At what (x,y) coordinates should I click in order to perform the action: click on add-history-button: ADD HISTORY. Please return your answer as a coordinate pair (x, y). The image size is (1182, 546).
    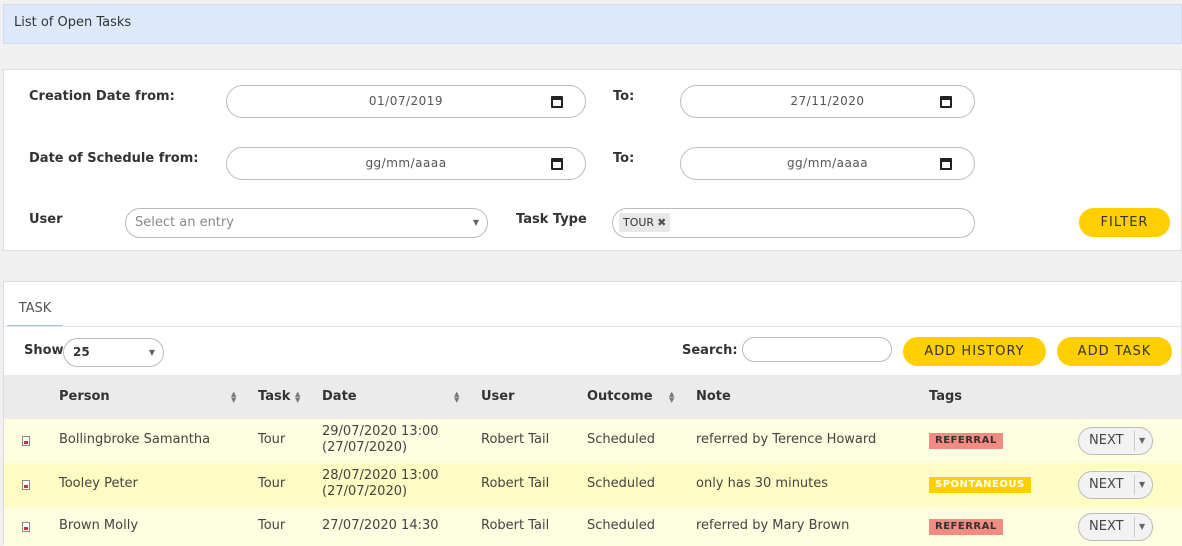
    Looking at the image, I should click on (974, 351).